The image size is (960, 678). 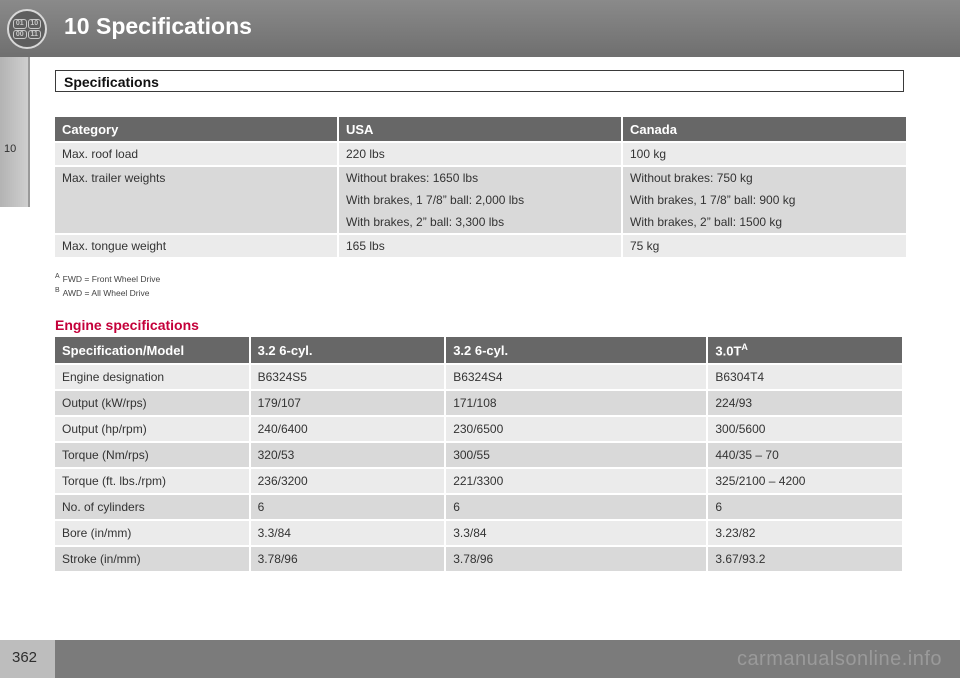 What do you see at coordinates (412, 178) in the screenshot?
I see `cell-line: Without brakes: 1650 lbs` at bounding box center [412, 178].